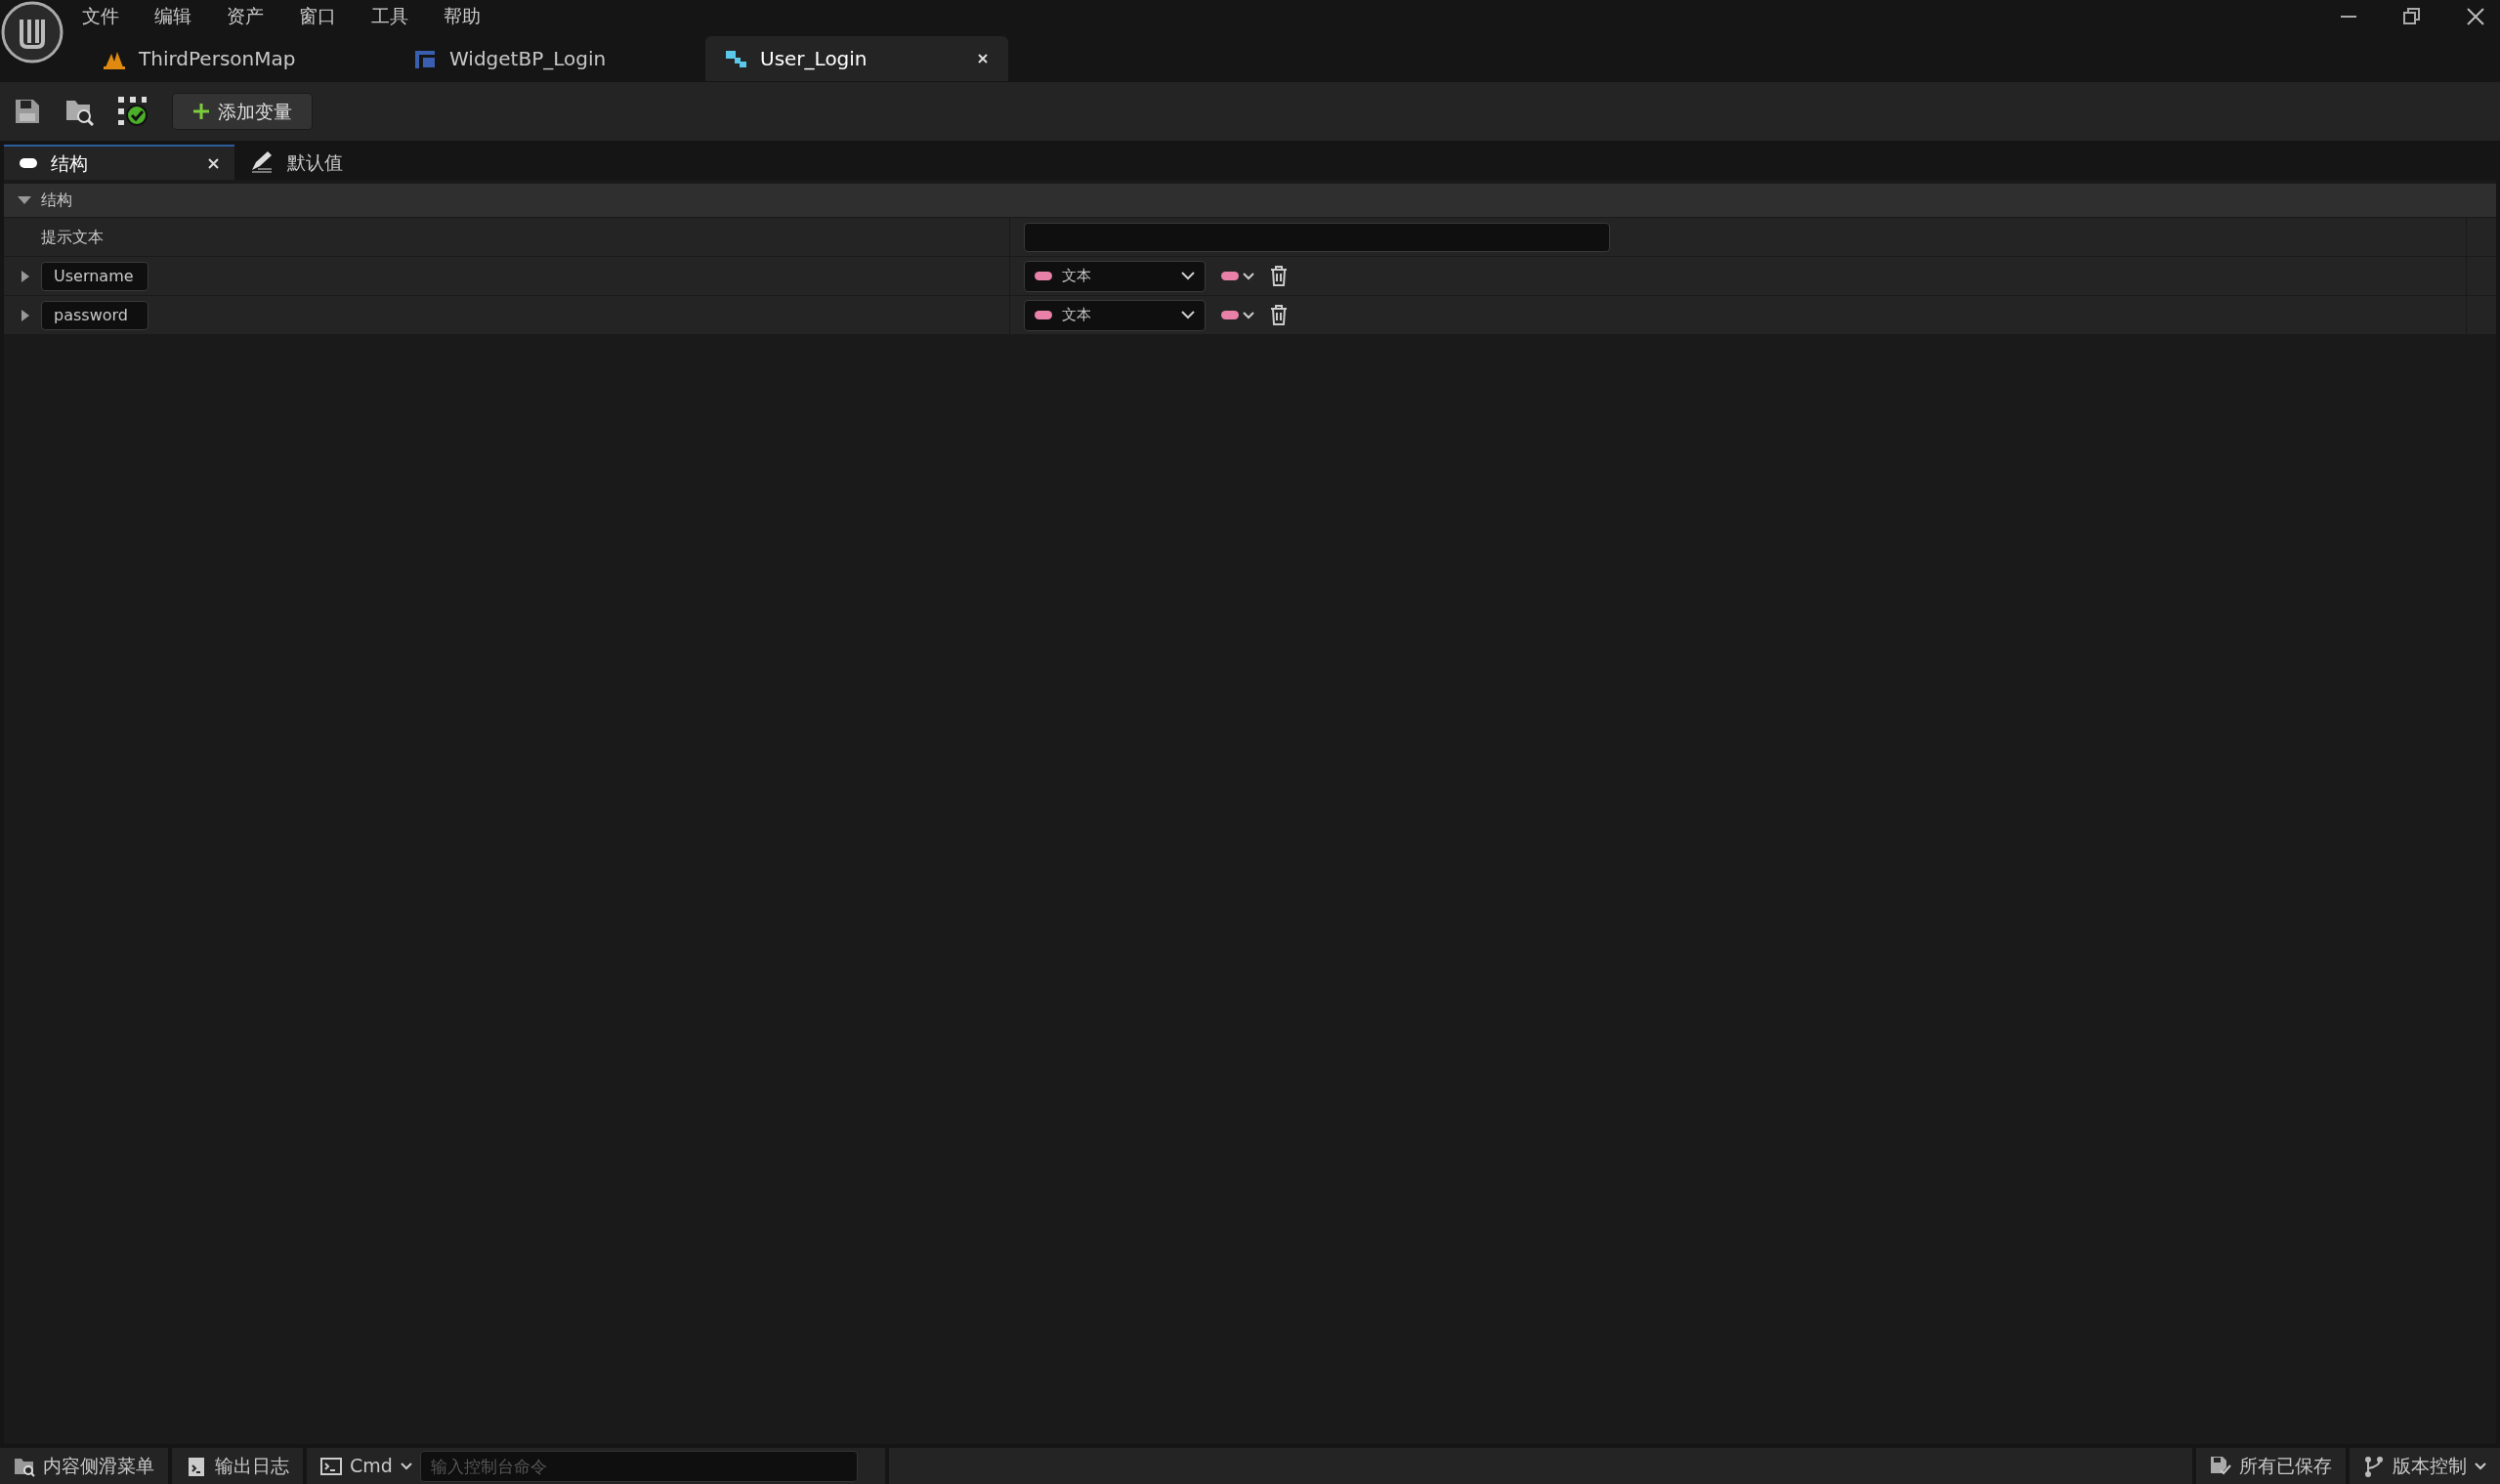  What do you see at coordinates (84, 1466) in the screenshot?
I see `content-drawer-button: 内容侧滑菜单` at bounding box center [84, 1466].